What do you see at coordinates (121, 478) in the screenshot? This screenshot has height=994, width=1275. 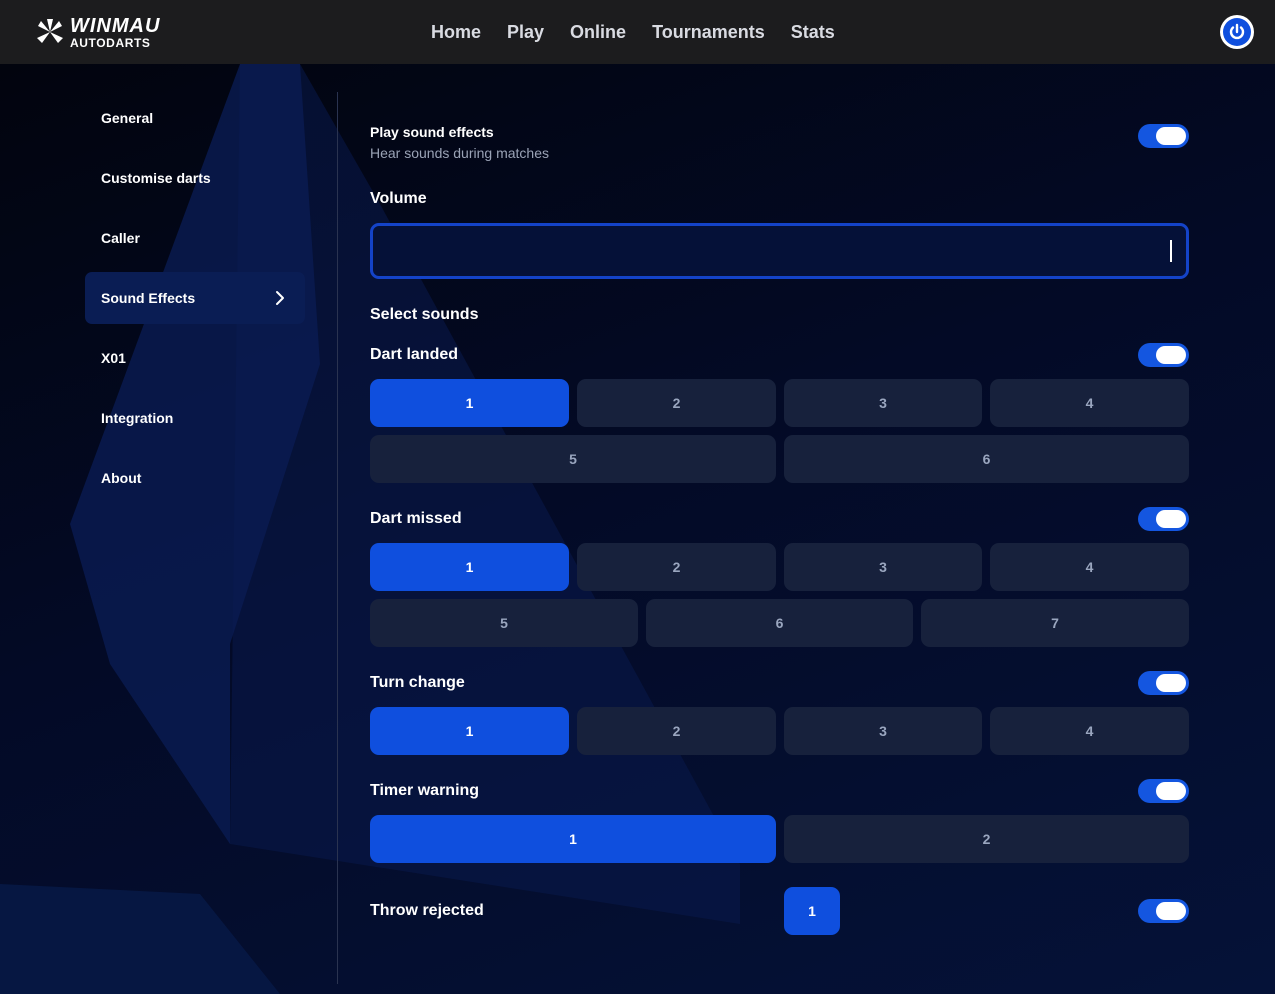 I see `sidebar-item-label: About` at bounding box center [121, 478].